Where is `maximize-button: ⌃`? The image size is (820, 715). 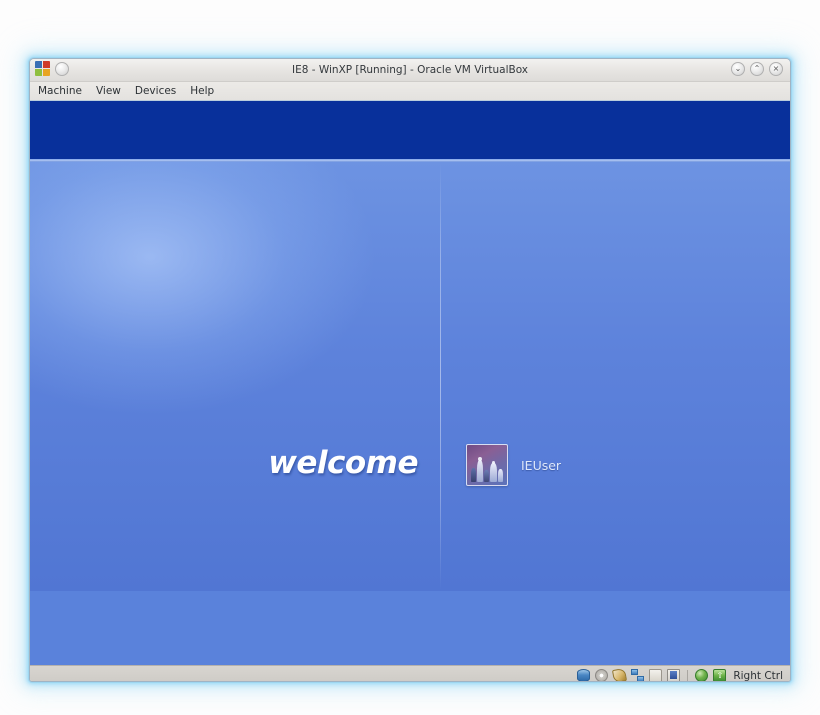
maximize-button: ⌃ is located at coordinates (757, 69).